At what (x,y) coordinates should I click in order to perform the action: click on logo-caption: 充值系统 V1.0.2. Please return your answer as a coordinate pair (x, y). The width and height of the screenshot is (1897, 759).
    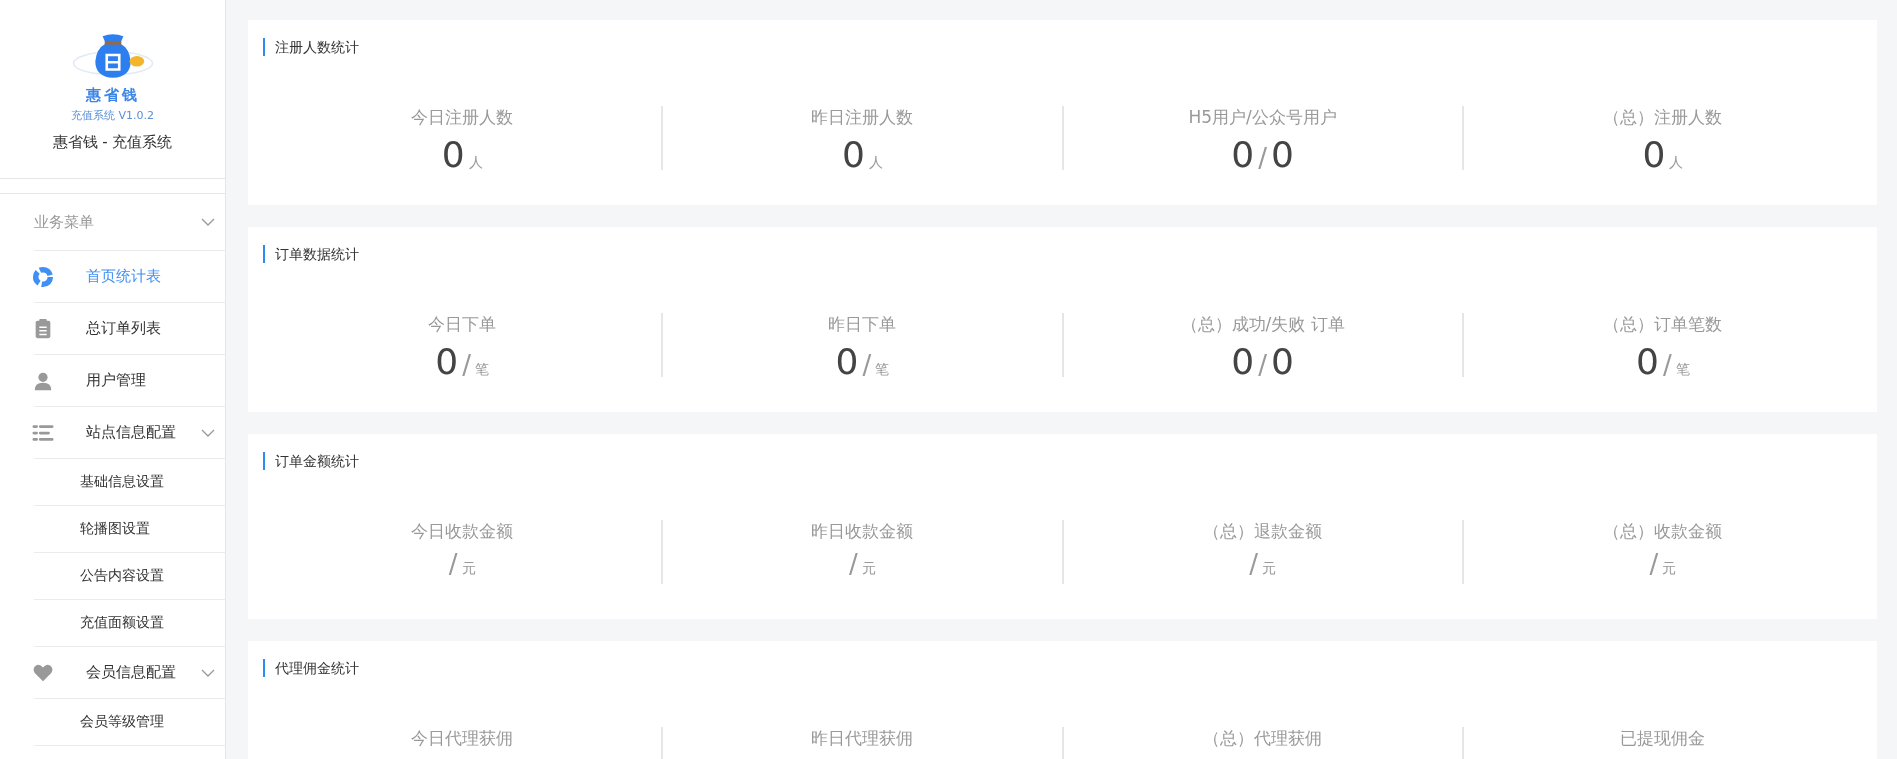
    Looking at the image, I should click on (112, 115).